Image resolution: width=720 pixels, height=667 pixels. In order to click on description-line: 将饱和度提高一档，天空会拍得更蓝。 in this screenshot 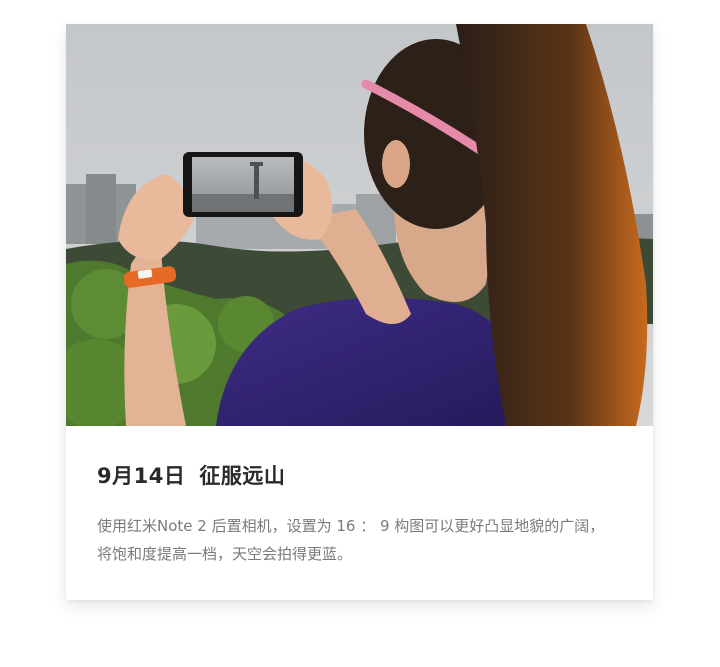, I will do `click(225, 554)`.